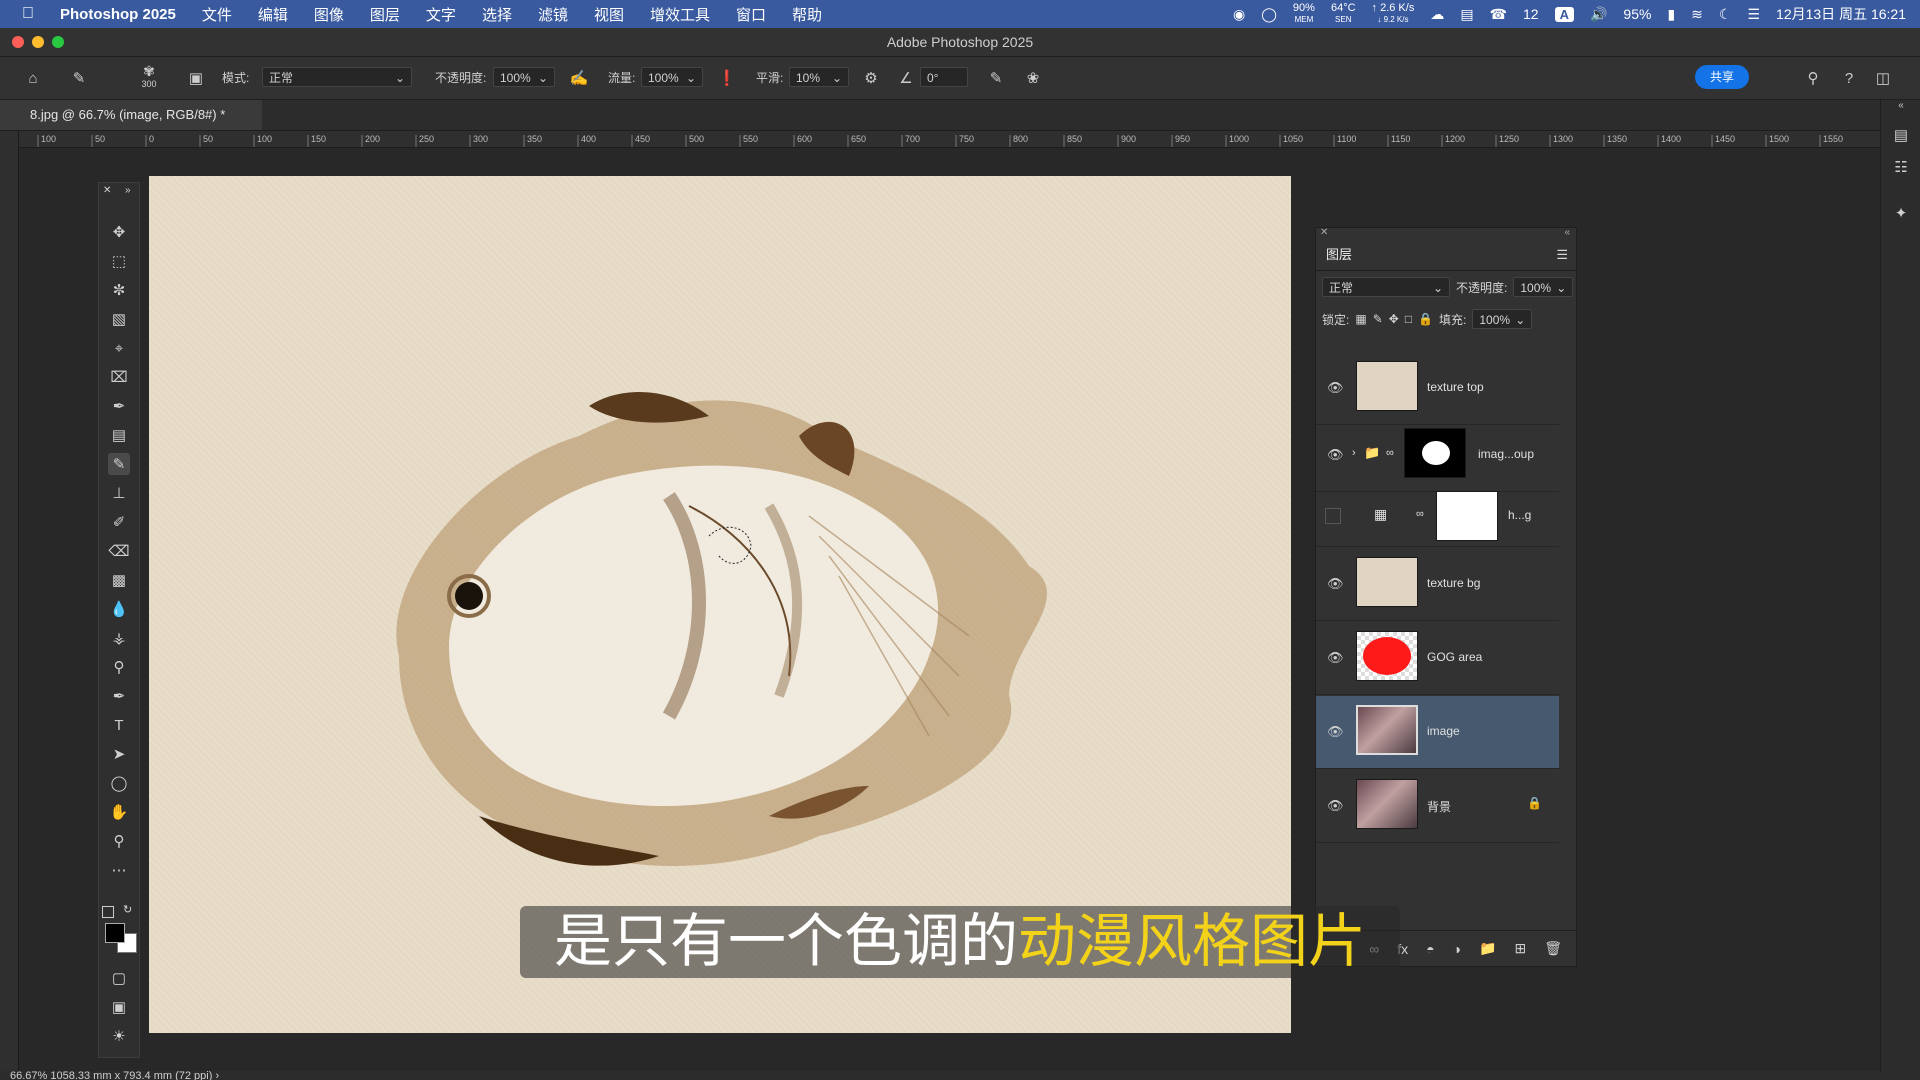 This screenshot has width=1920, height=1080. What do you see at coordinates (119, 978) in the screenshot?
I see `quick-mask-icon: ▢` at bounding box center [119, 978].